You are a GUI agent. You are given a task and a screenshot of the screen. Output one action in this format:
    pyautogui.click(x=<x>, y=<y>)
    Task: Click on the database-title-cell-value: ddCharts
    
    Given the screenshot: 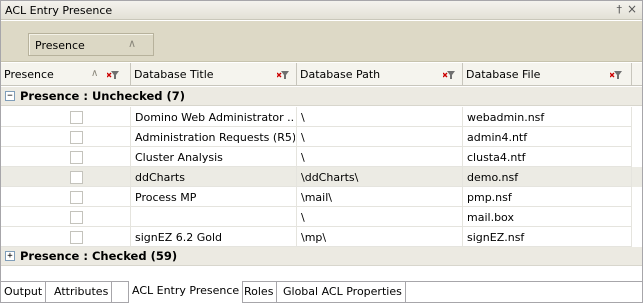 What is the action you would take?
    pyautogui.click(x=160, y=177)
    